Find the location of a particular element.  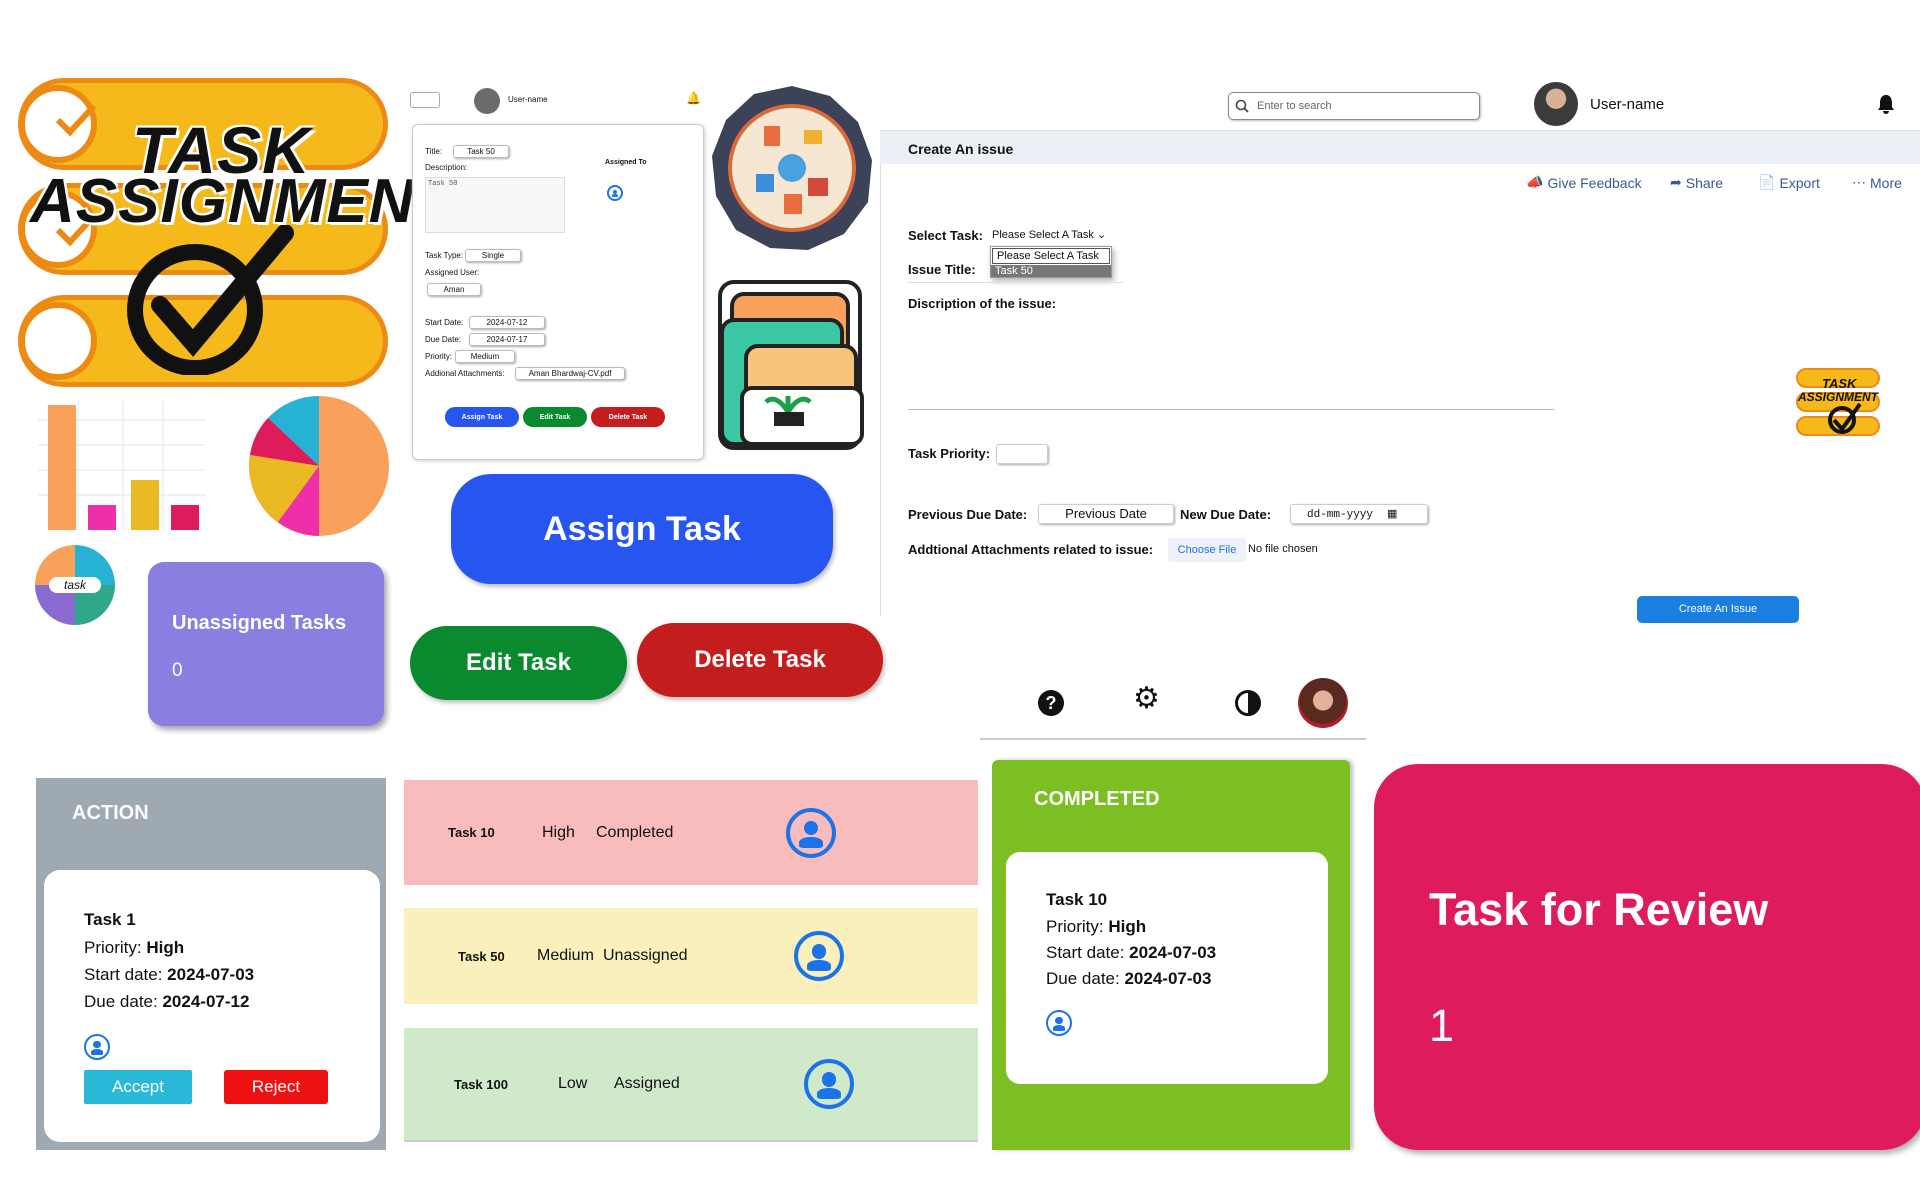

priority-input is located at coordinates (1022, 454).